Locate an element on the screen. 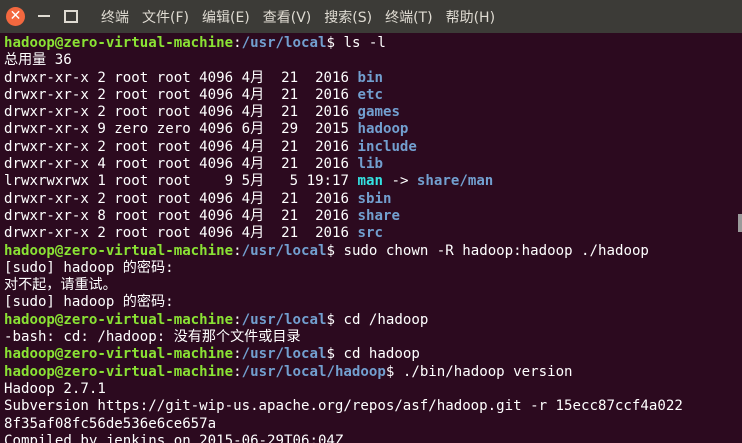 This screenshot has width=742, height=443. directory-name: games is located at coordinates (378, 112).